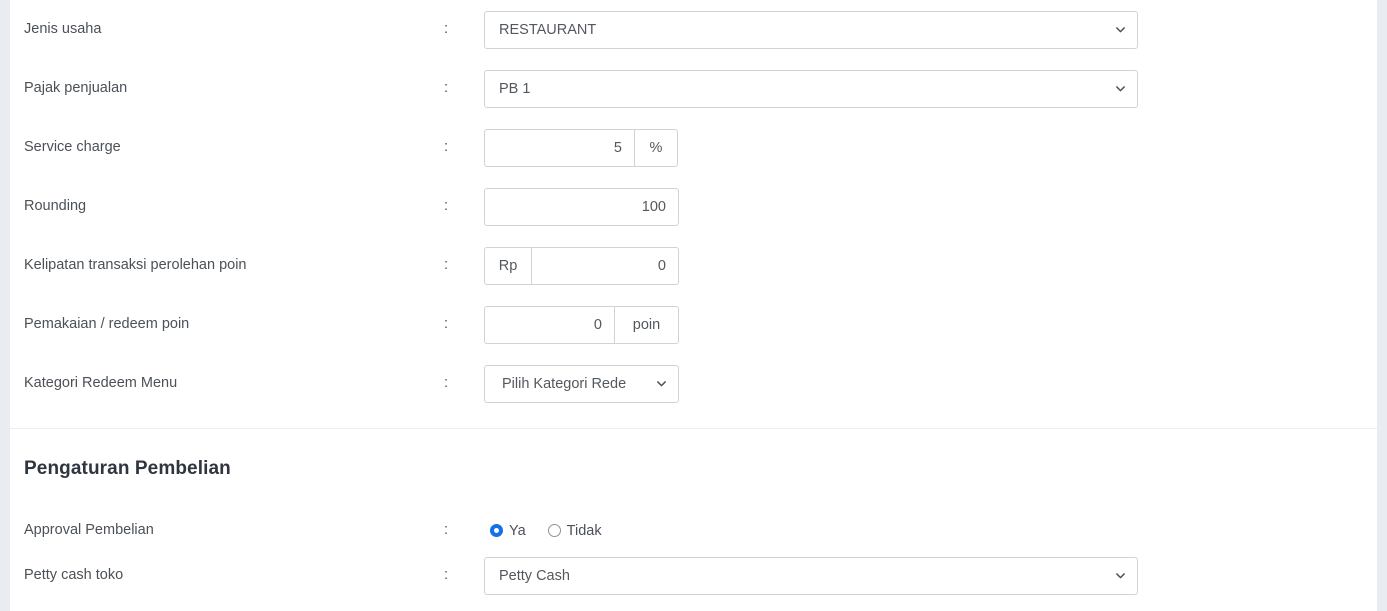  I want to click on control-pemakaian-redeem-poin: 0 poin, so click(581, 324).